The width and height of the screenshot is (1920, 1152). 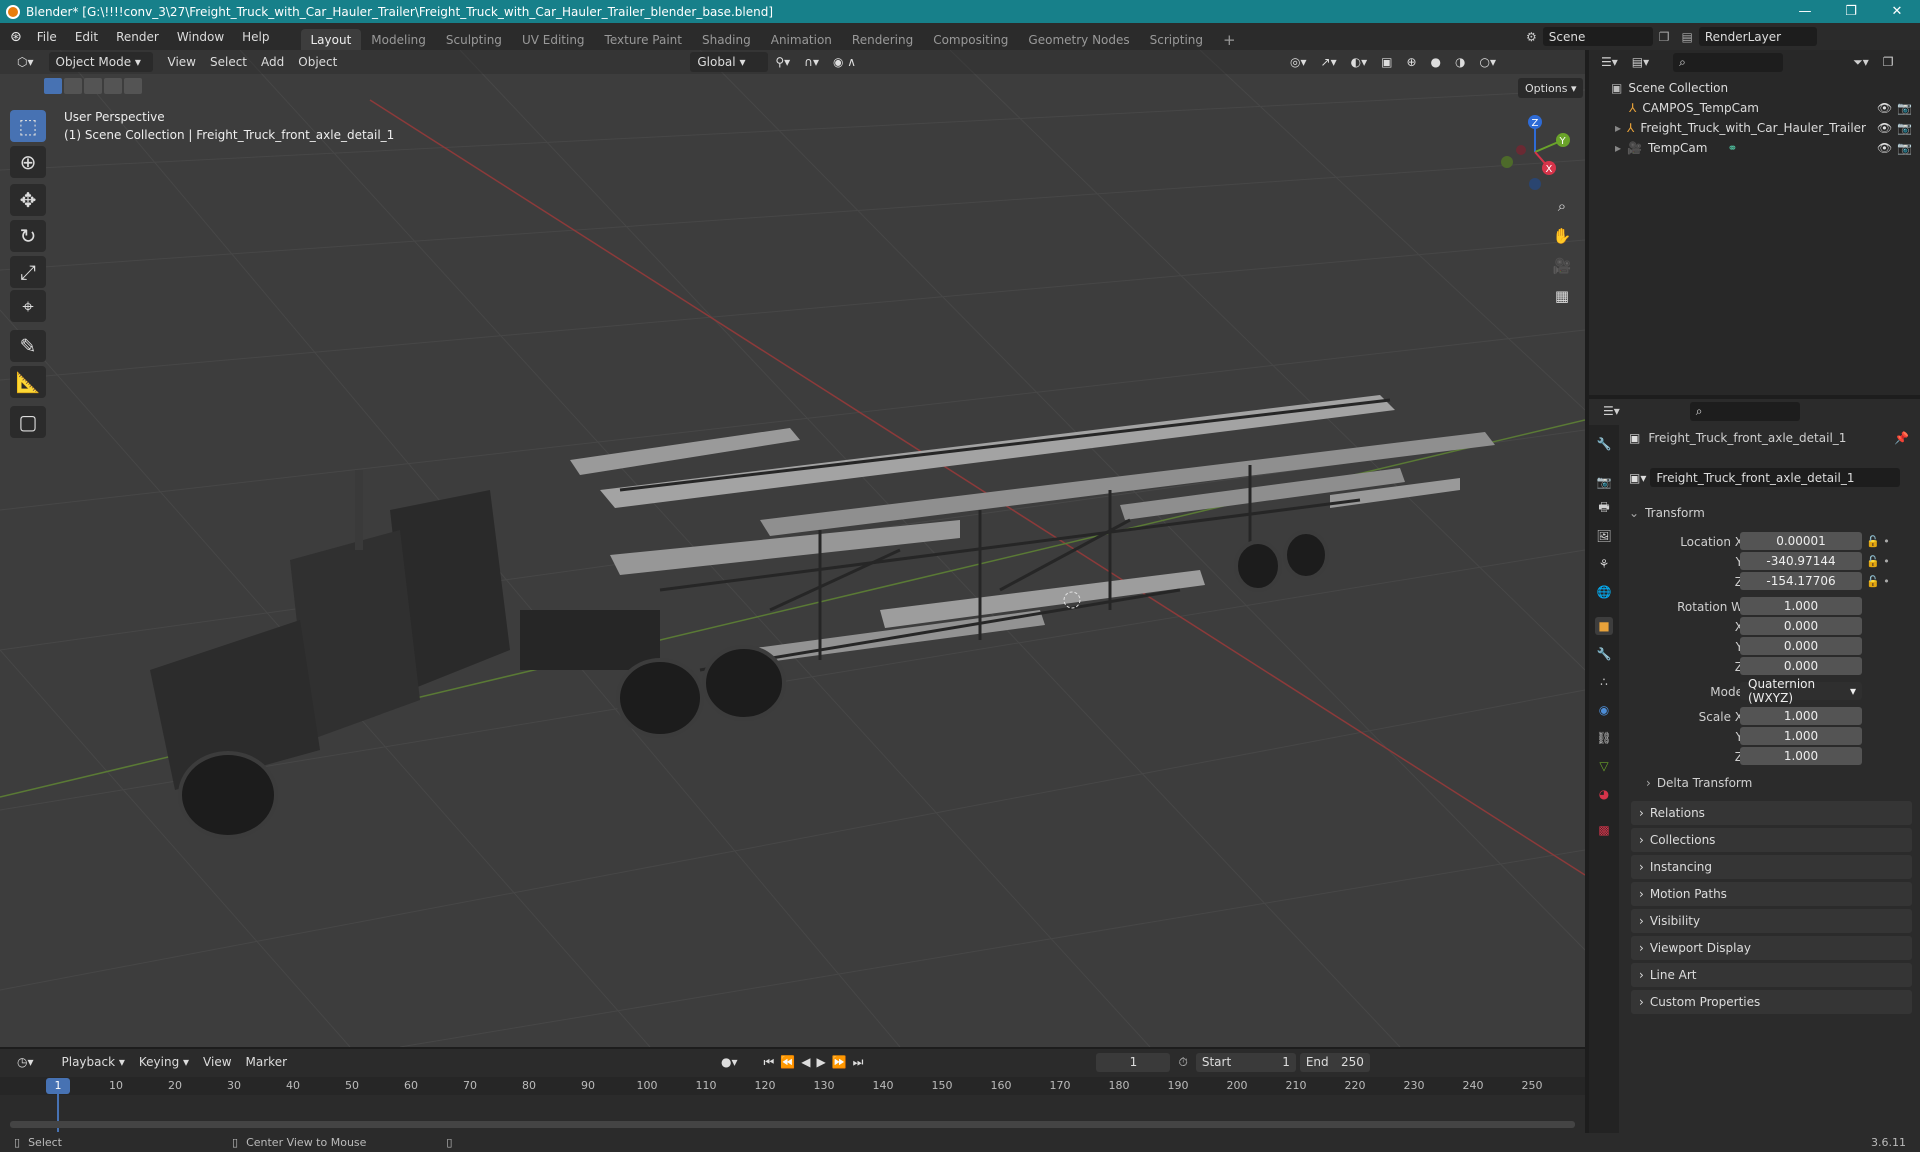 I want to click on lock-icon: 🔓 •, so click(x=1891, y=582).